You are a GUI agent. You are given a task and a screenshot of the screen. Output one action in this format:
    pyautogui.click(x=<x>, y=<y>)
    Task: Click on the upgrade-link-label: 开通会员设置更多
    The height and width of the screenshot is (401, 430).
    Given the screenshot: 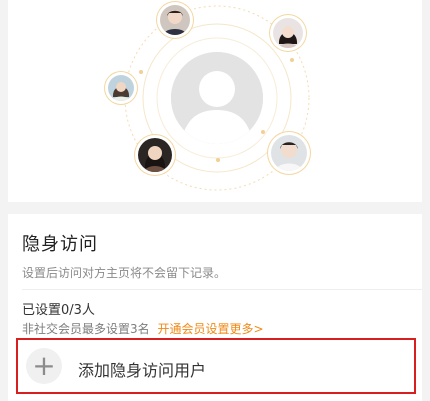 What is the action you would take?
    pyautogui.click(x=205, y=329)
    